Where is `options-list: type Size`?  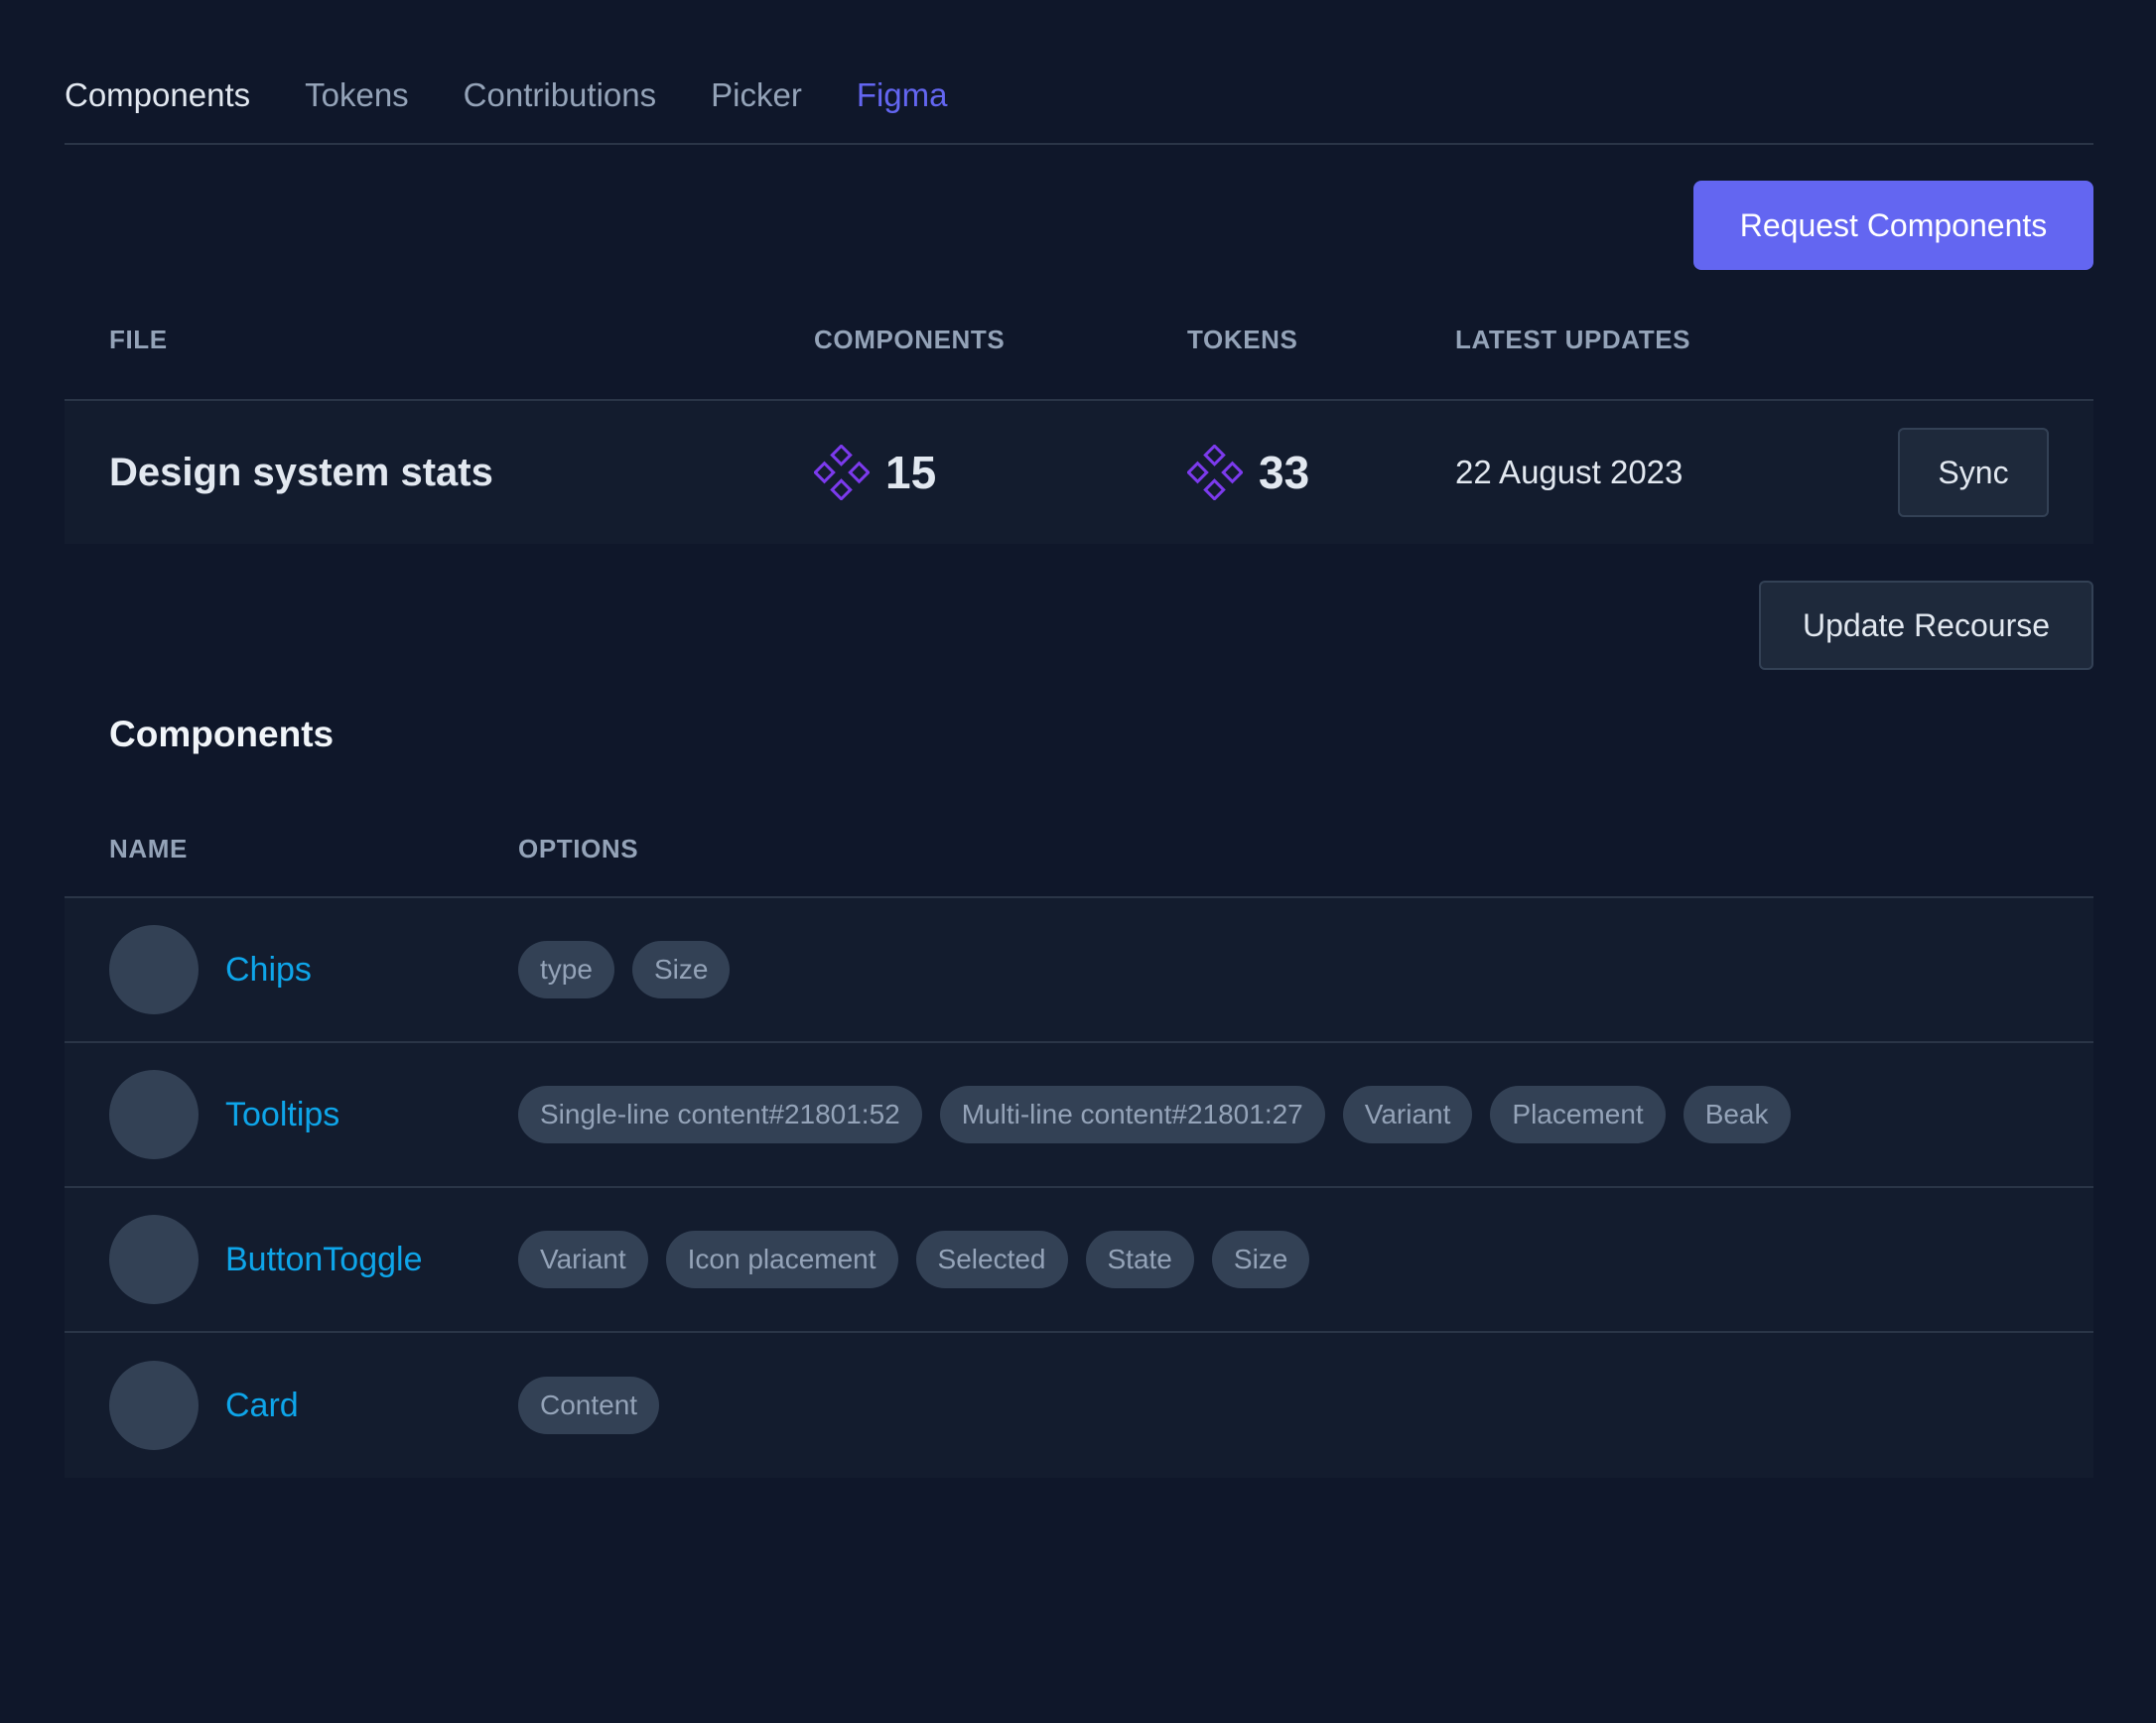
options-list: type Size is located at coordinates (632, 969).